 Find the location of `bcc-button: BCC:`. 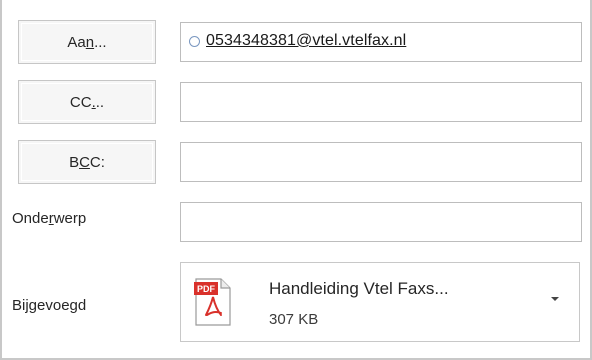

bcc-button: BCC: is located at coordinates (87, 162).